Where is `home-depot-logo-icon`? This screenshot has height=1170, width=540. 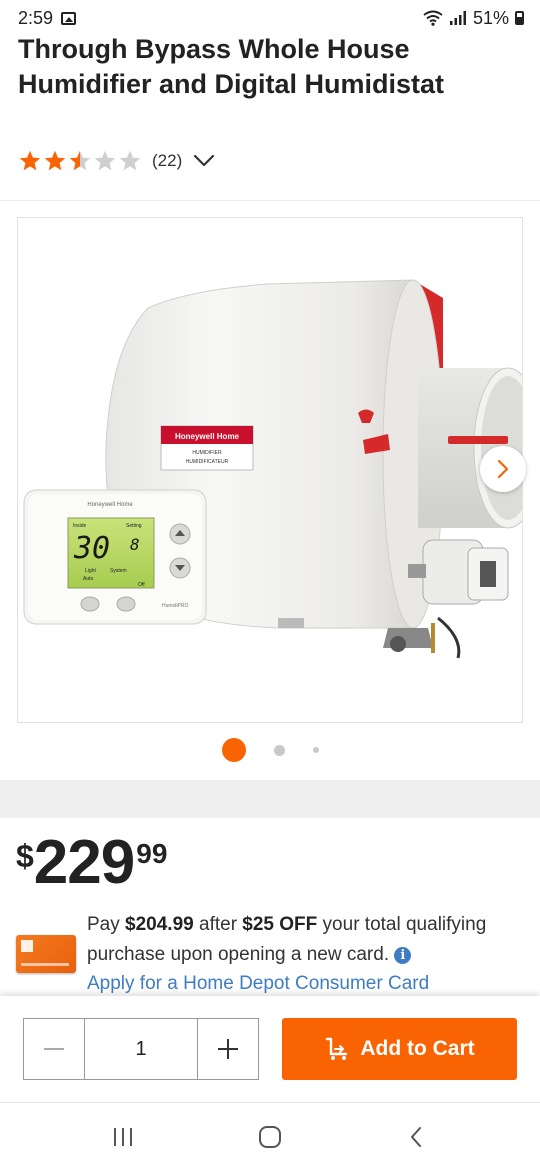
home-depot-logo-icon is located at coordinates (27, 946).